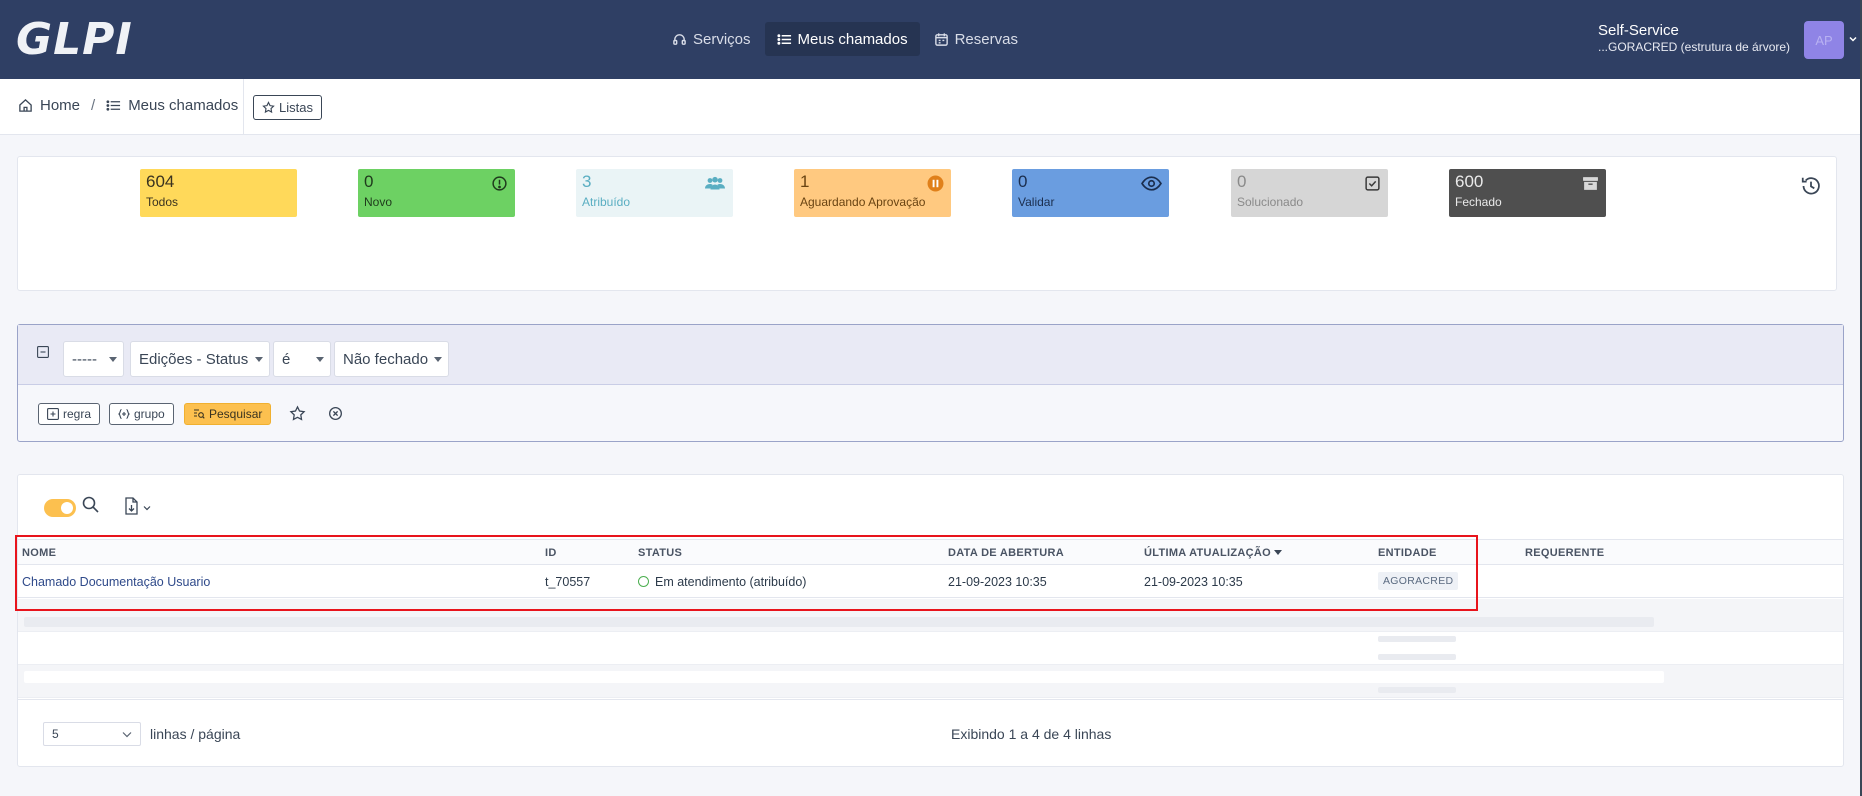  Describe the element at coordinates (997, 582) in the screenshot. I see `ticket-opened-date: 21-09-2023 10:35` at that location.